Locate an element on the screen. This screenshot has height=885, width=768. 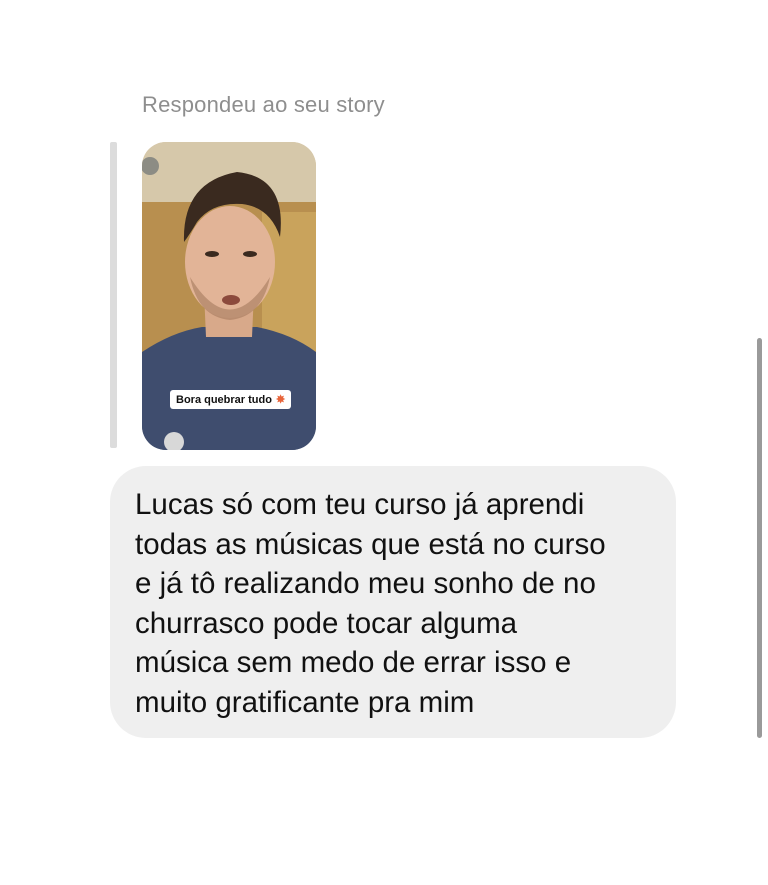
quote-bar is located at coordinates (113, 295).